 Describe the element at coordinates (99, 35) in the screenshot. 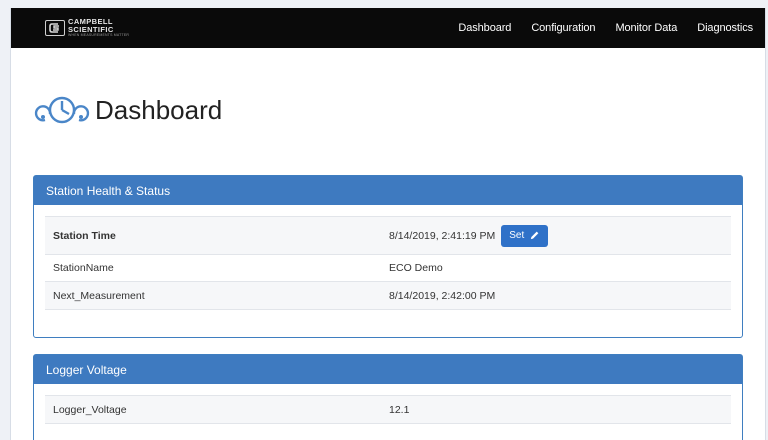

I see `logo-tagline: WHEN MEASUREMENTS MATTER` at that location.